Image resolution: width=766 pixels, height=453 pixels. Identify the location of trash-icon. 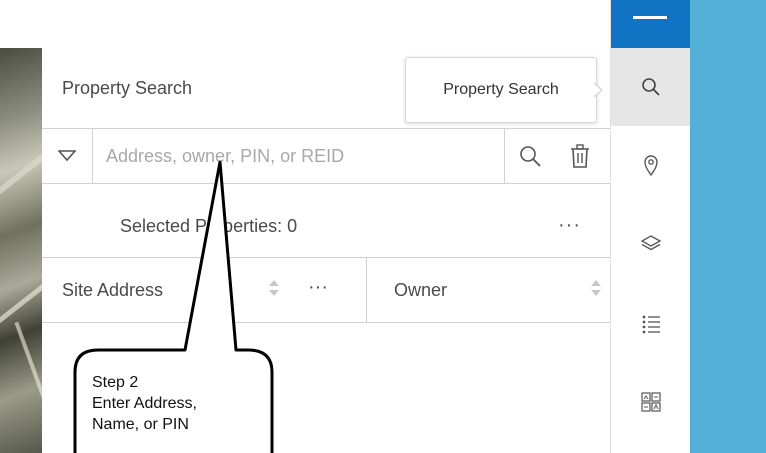
(579, 156).